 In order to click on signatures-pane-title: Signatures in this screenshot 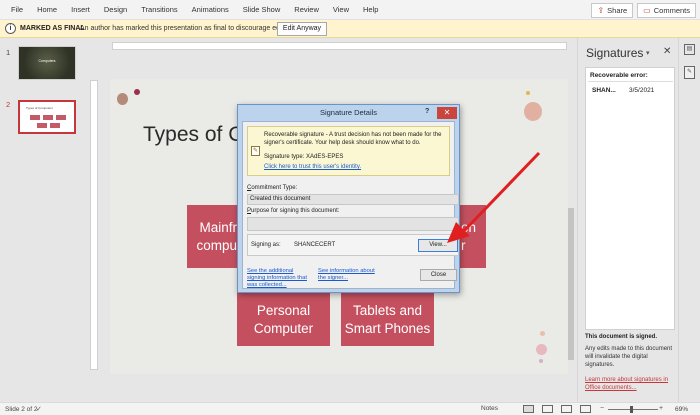, I will do `click(615, 53)`.